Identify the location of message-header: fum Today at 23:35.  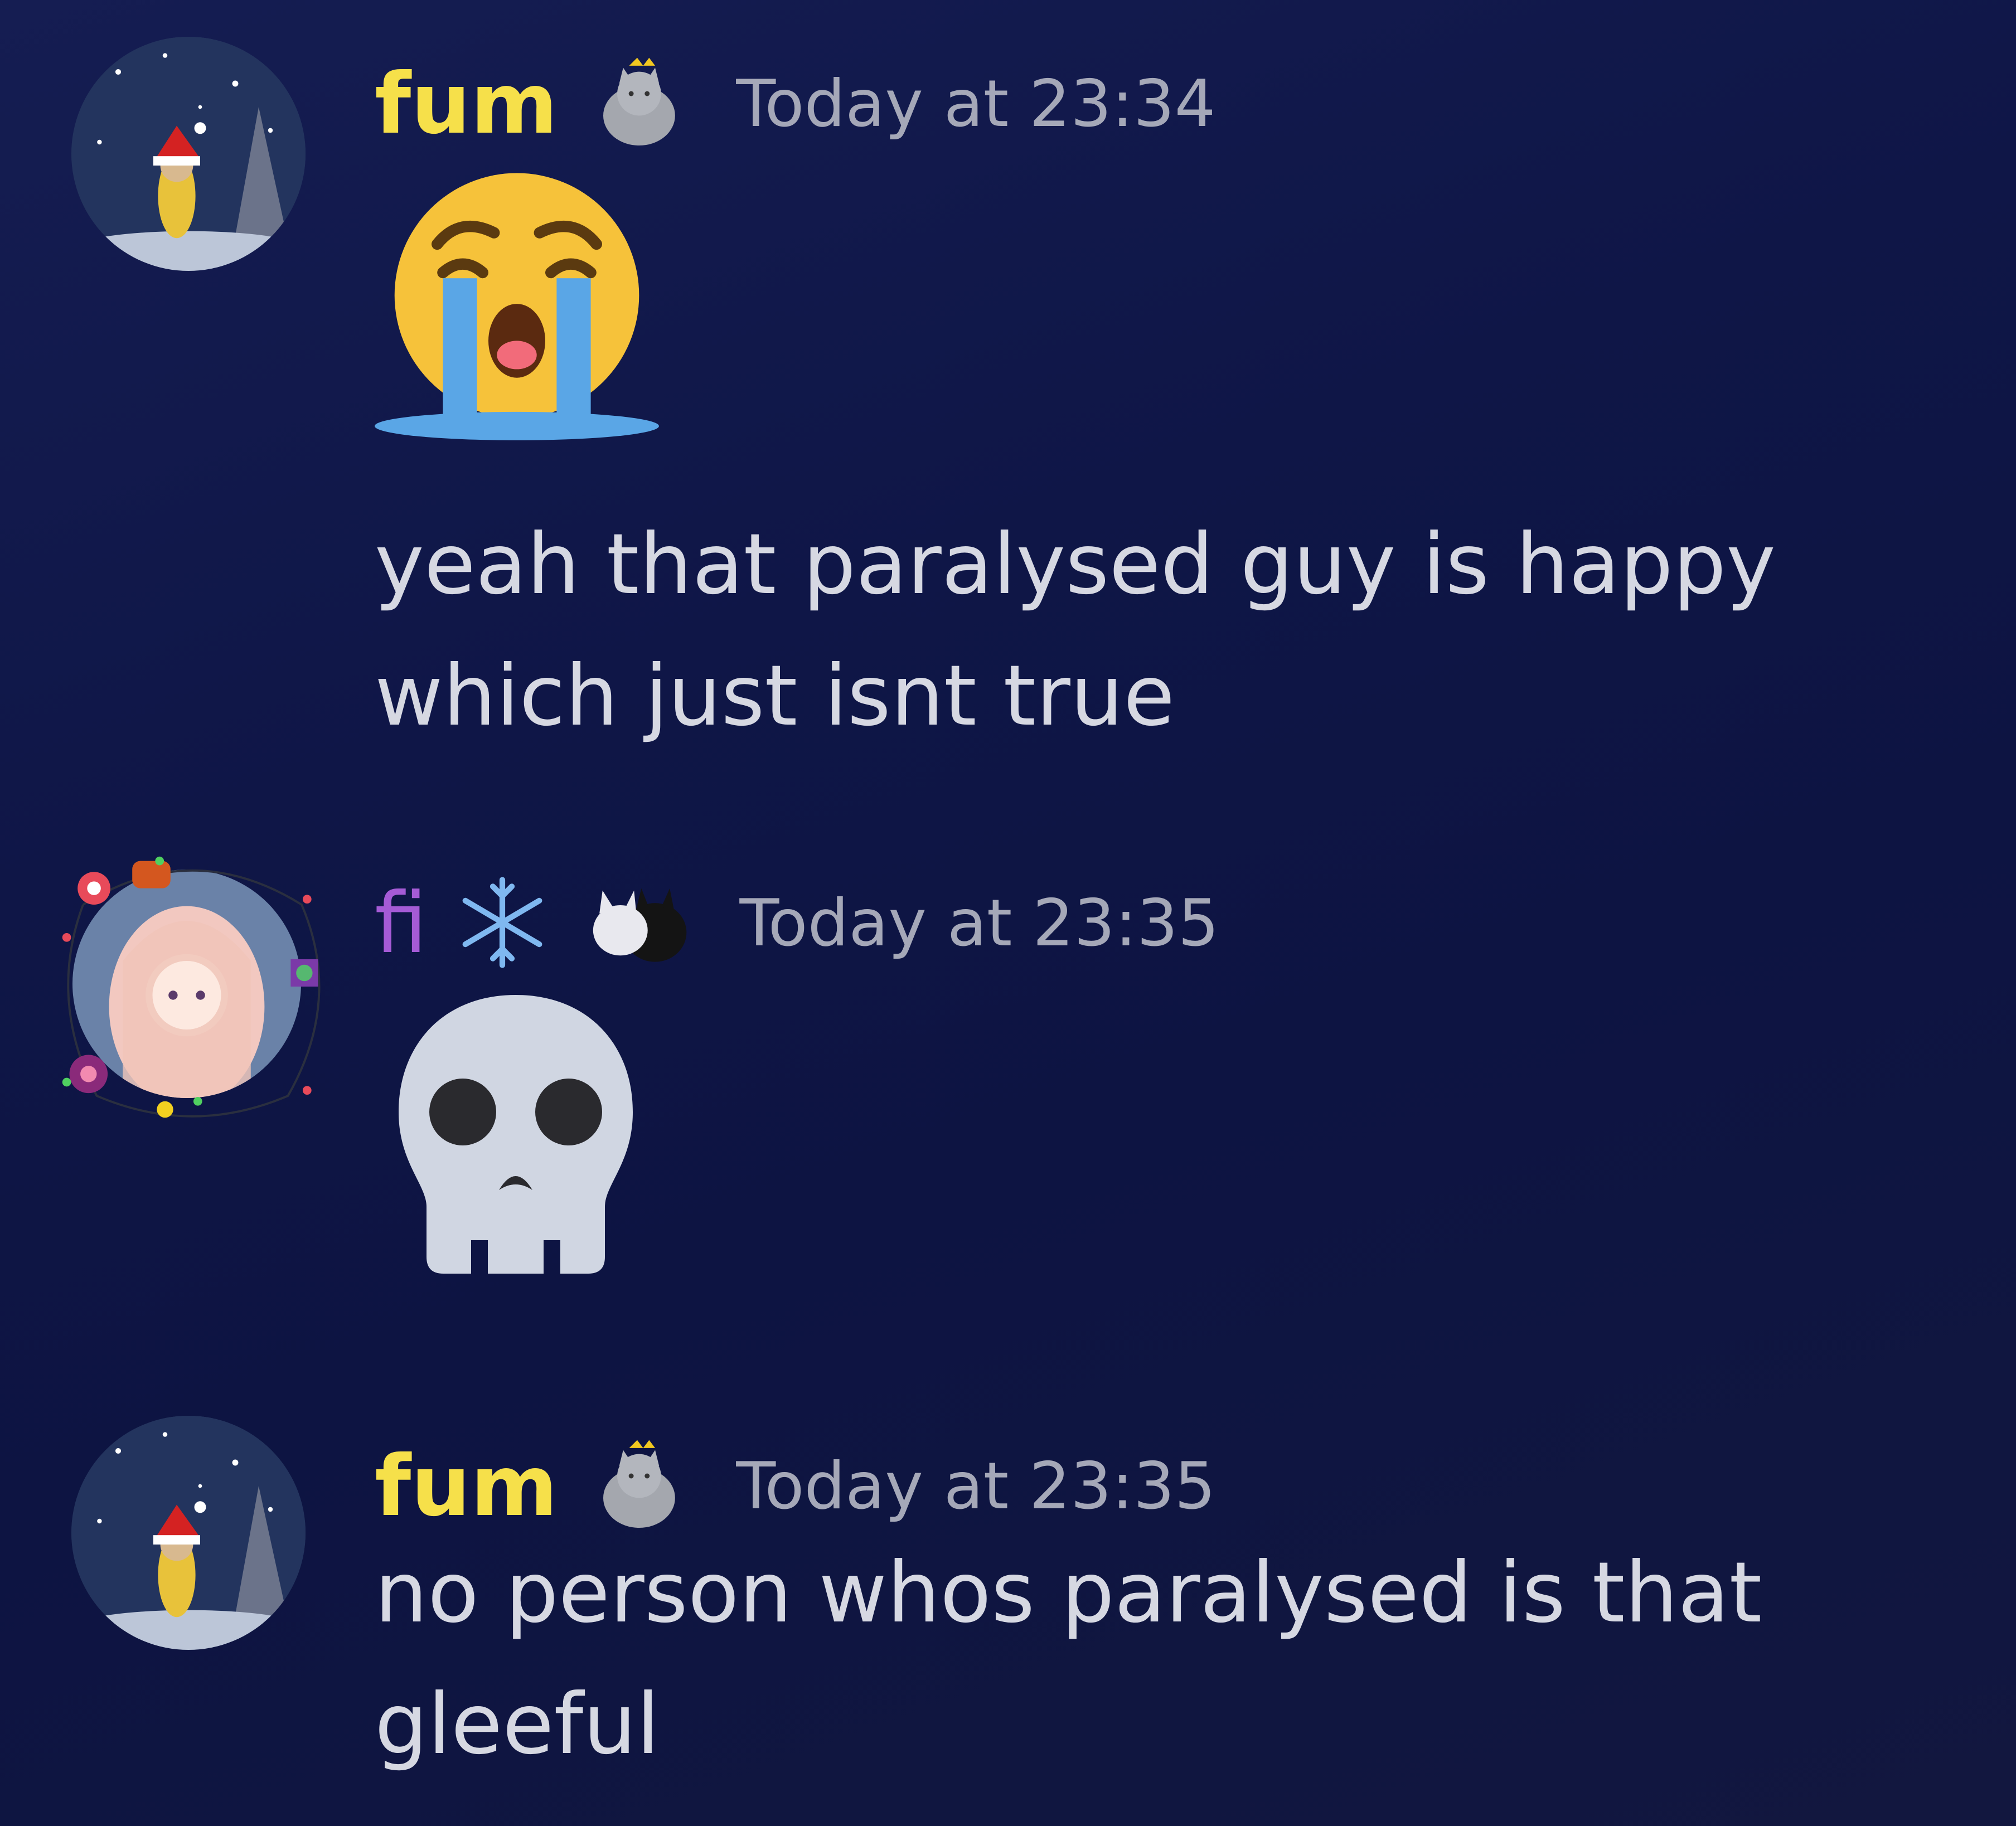
(795, 1487).